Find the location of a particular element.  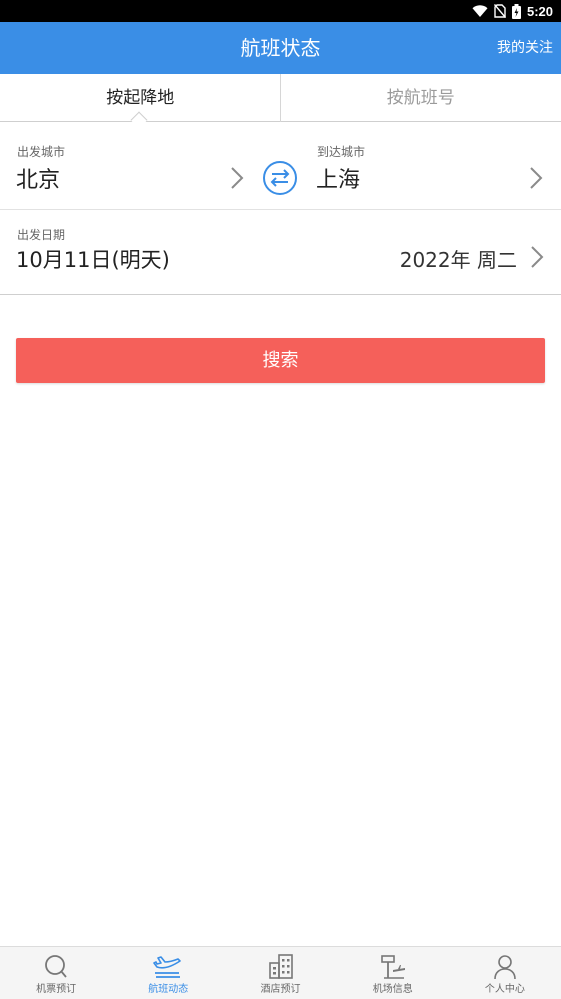

nav-label: 航班动态 is located at coordinates (168, 989).